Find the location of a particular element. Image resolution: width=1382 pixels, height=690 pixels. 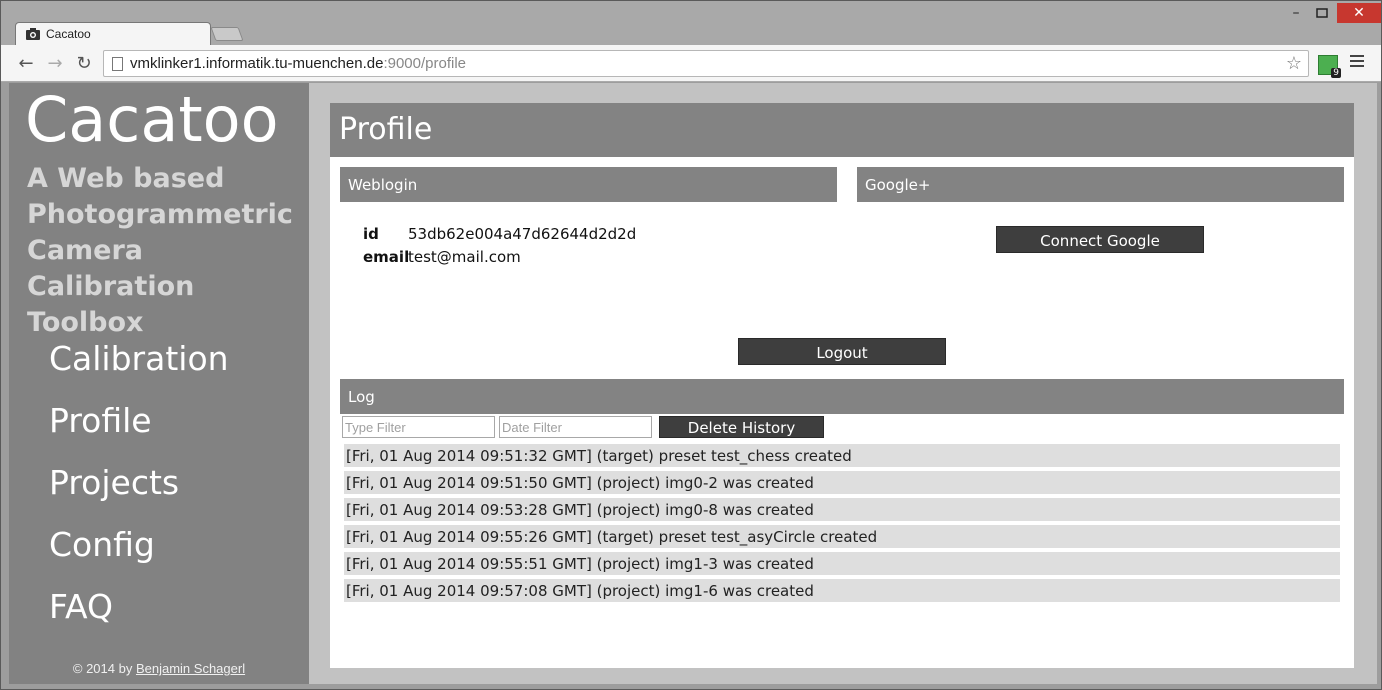

minimize-icon: – is located at coordinates (1296, 13).